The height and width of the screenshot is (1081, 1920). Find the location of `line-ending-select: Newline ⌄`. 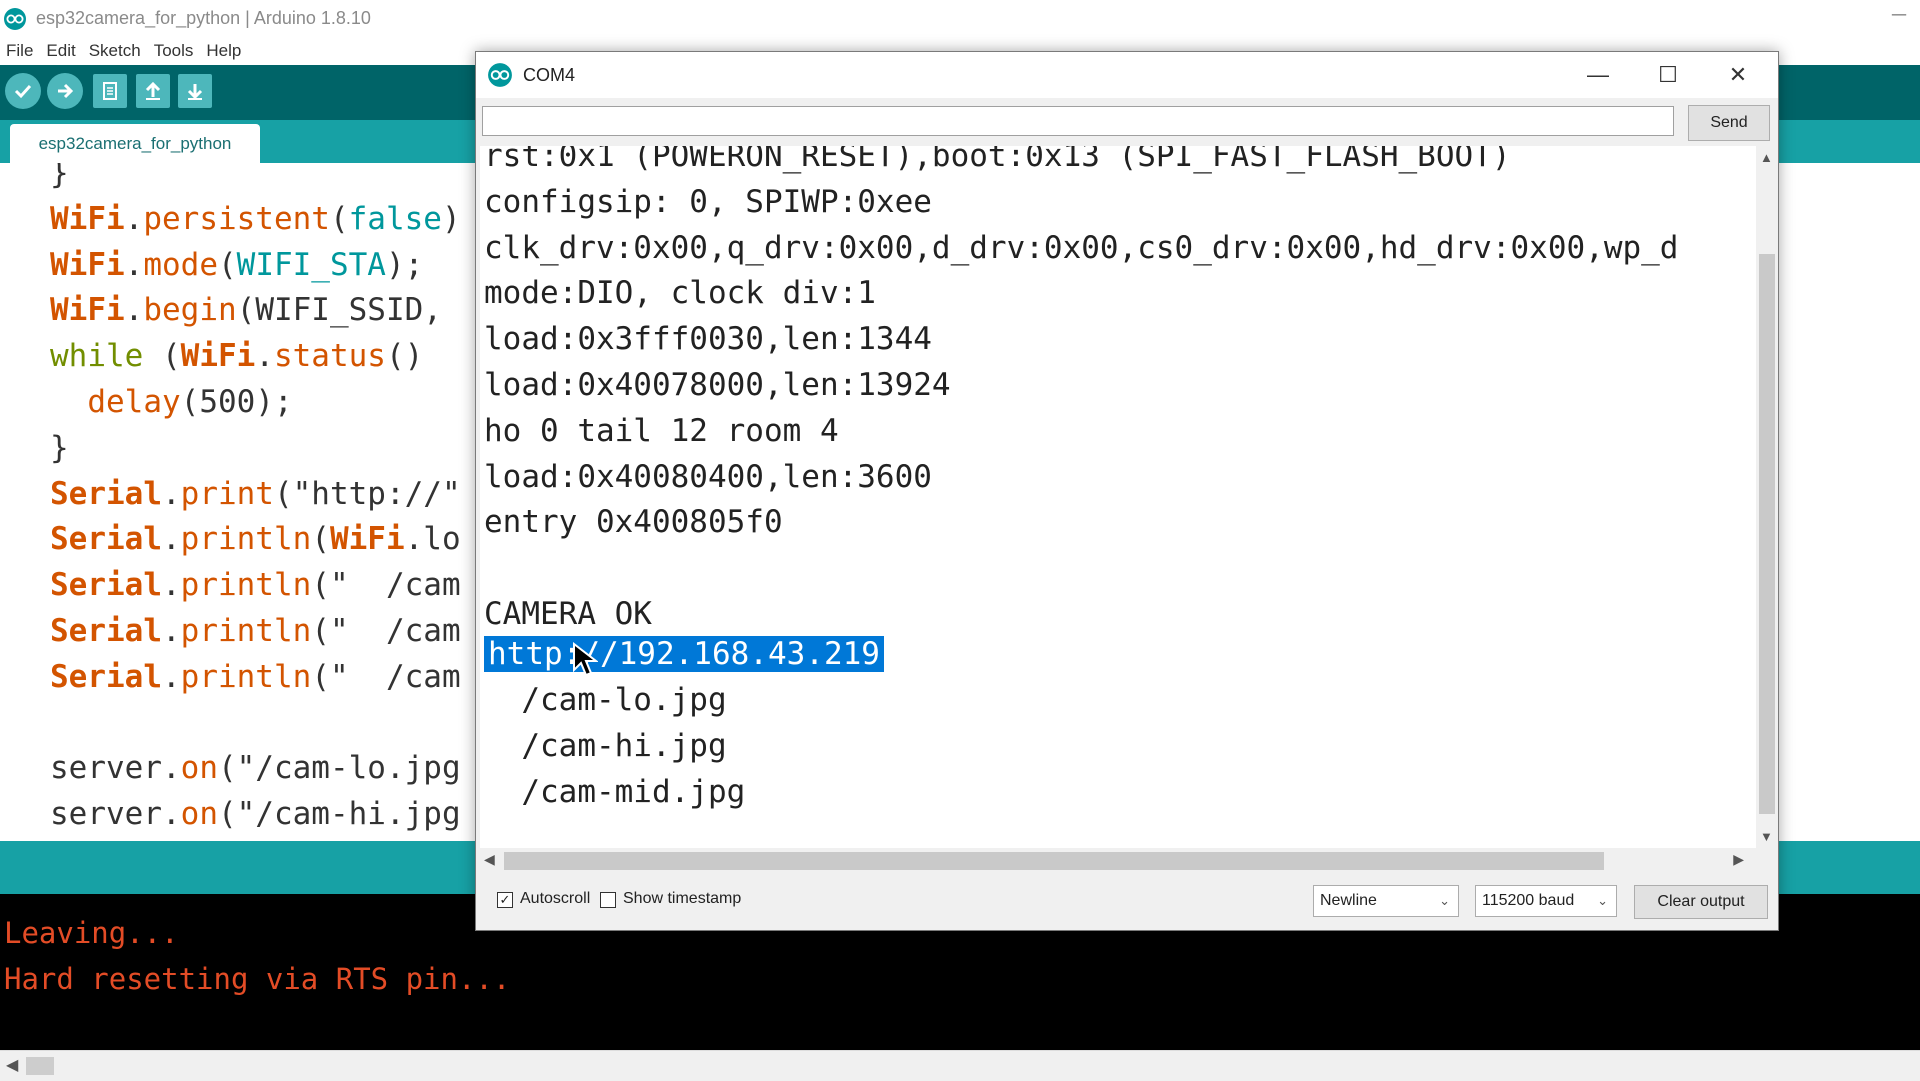

line-ending-select: Newline ⌄ is located at coordinates (1386, 901).